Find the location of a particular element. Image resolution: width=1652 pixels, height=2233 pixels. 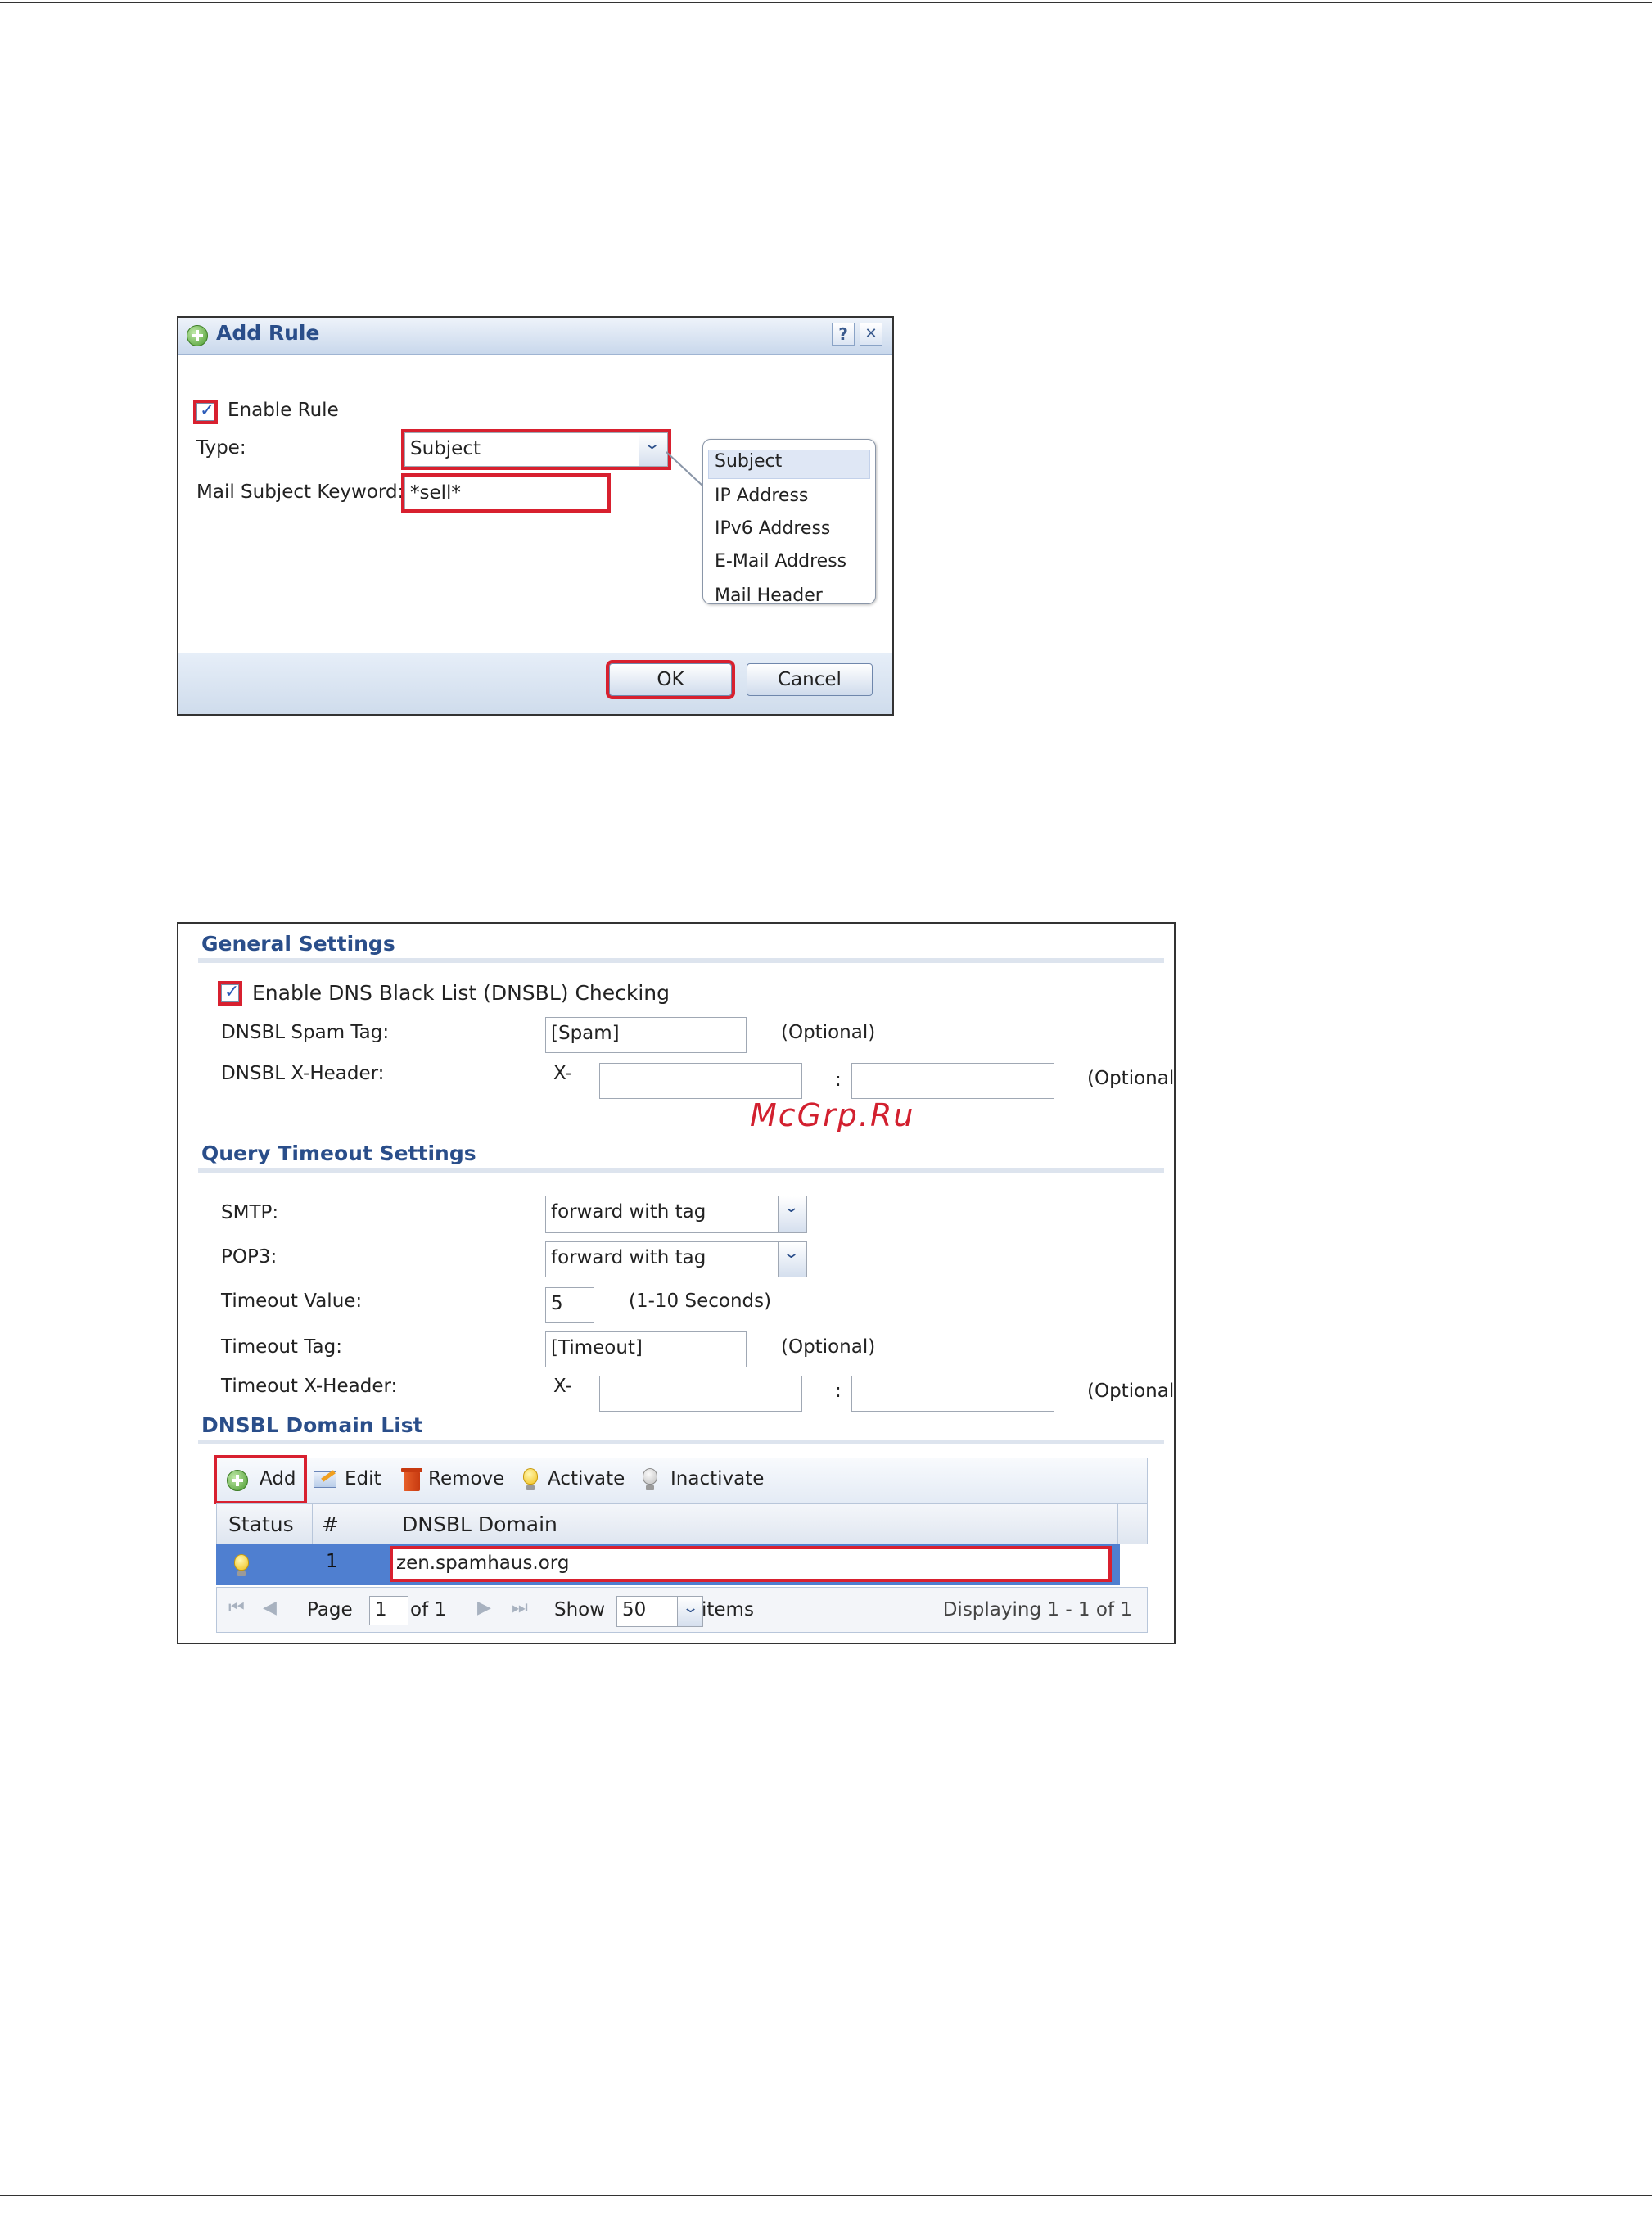

type-select-value: Subject is located at coordinates (445, 448).